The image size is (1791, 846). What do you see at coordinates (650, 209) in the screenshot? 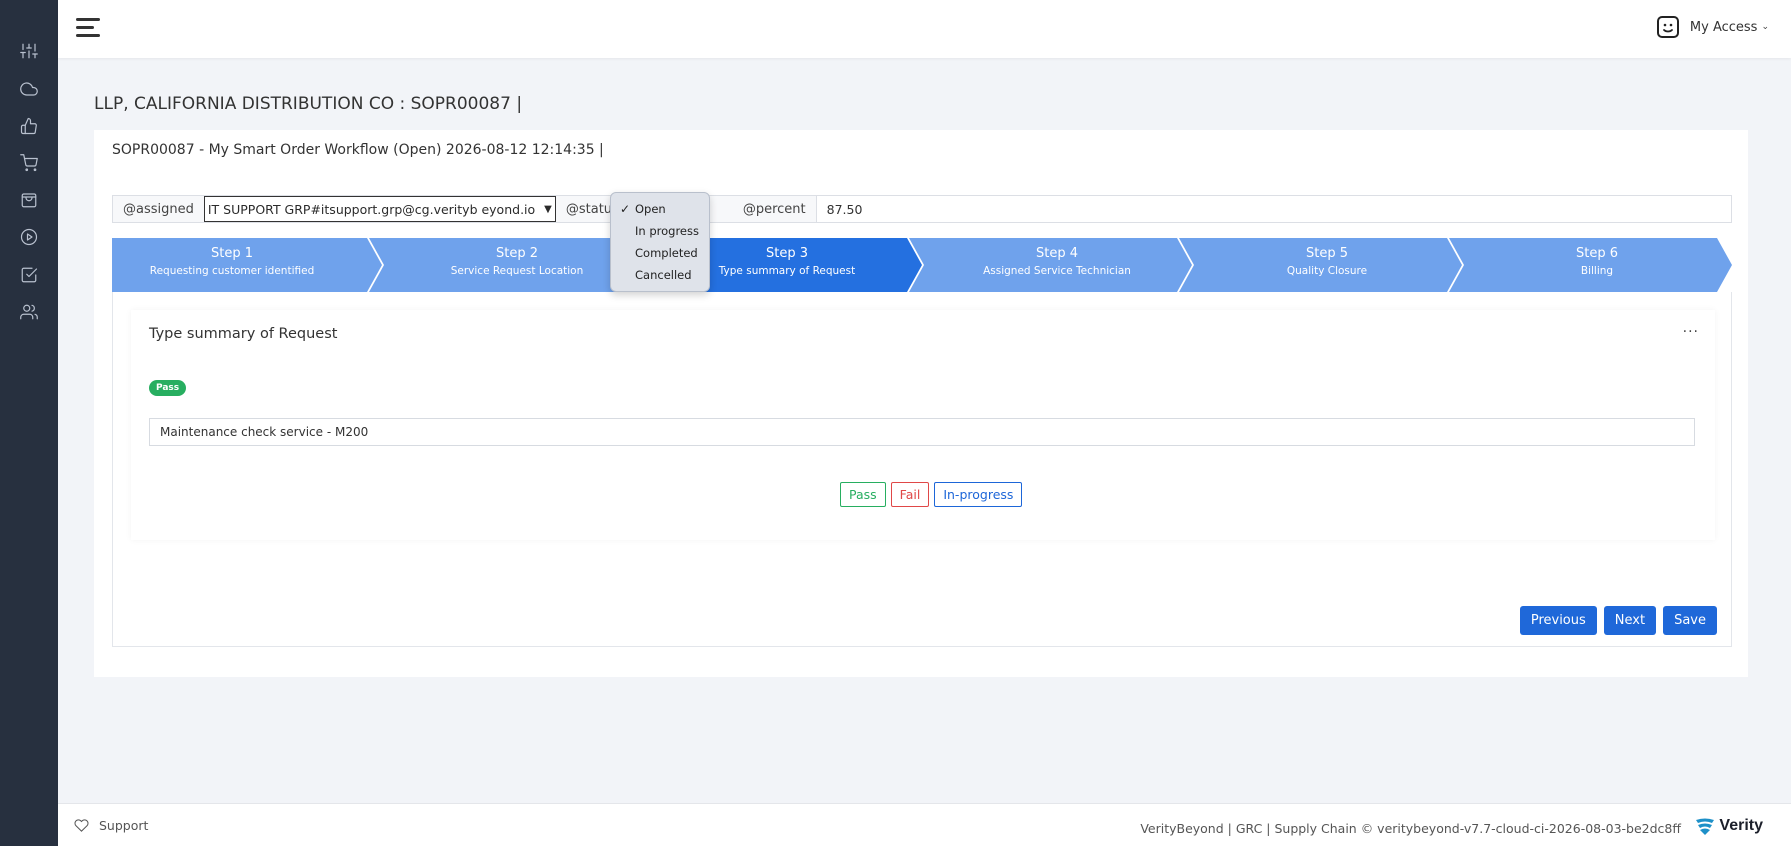
I see `option-label: Open` at bounding box center [650, 209].